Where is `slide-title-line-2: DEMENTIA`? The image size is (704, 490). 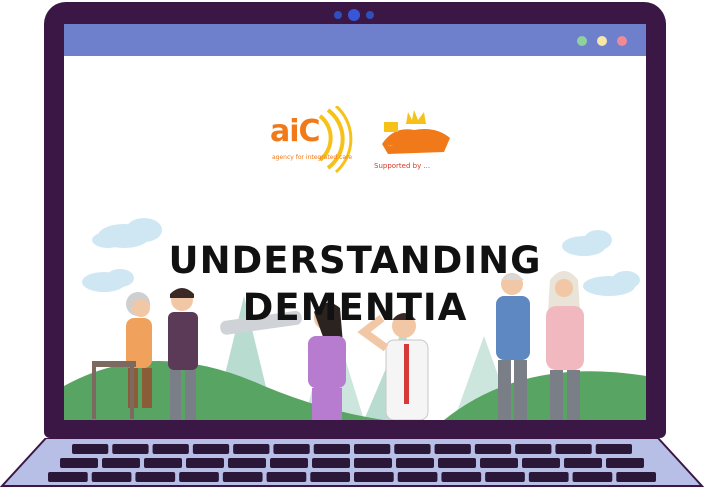 slide-title-line-2: DEMENTIA is located at coordinates (355, 307).